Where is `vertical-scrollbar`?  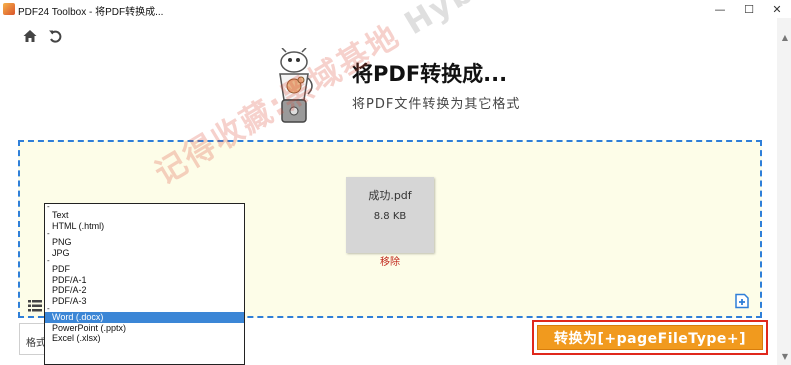
vertical-scrollbar is located at coordinates (784, 191).